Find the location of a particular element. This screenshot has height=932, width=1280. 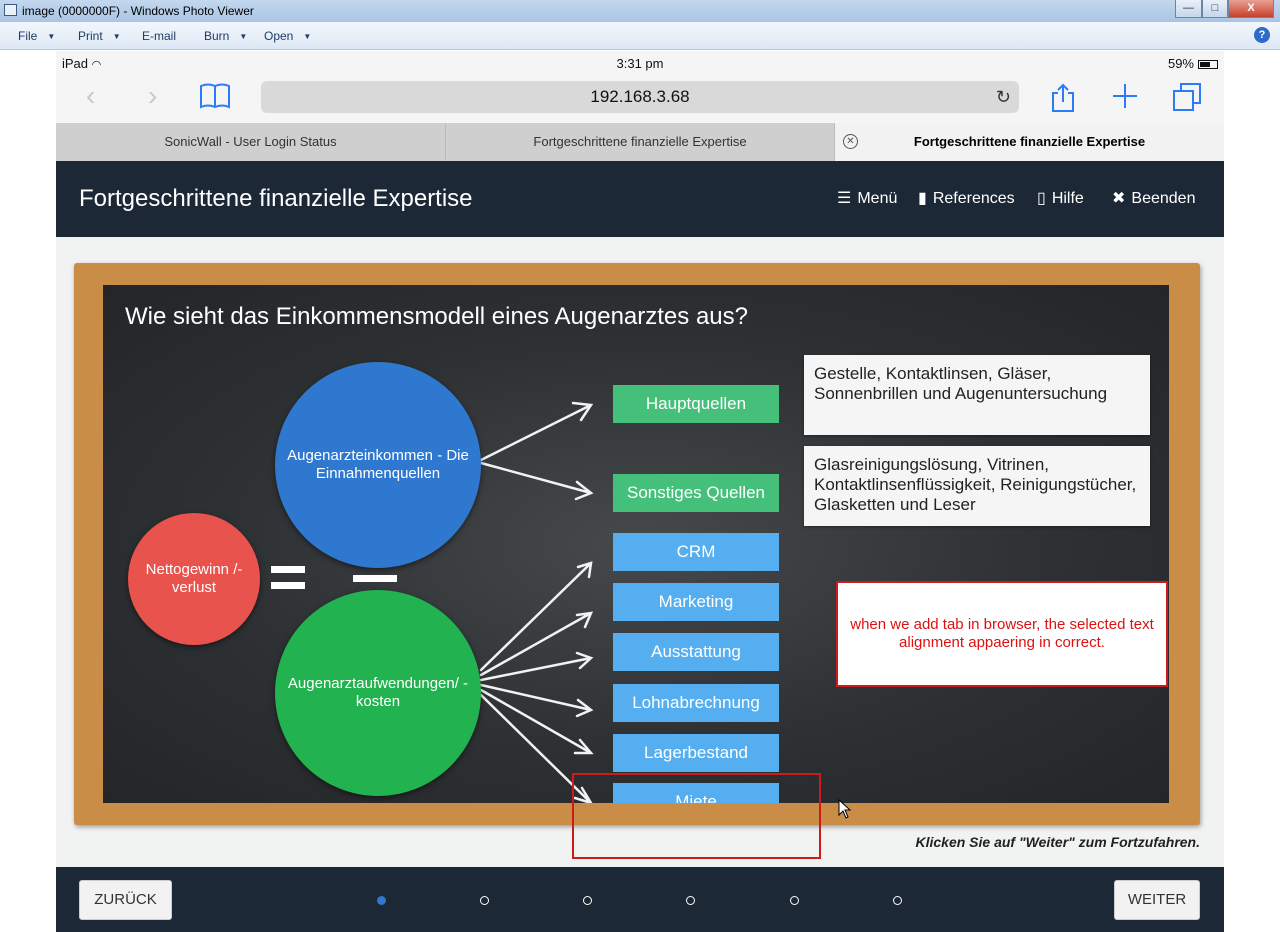

tab-label: SonicWall - User Login Status is located at coordinates (250, 141).